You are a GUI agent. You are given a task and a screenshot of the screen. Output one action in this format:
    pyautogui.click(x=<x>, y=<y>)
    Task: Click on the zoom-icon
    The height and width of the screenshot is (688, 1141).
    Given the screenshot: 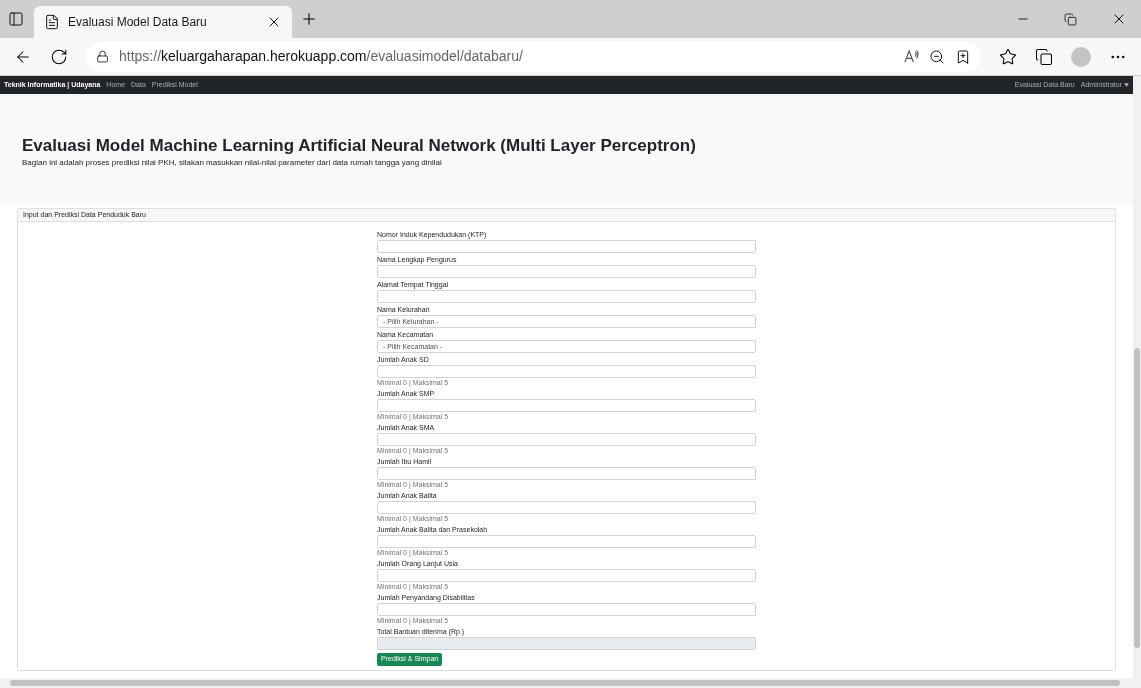 What is the action you would take?
    pyautogui.click(x=937, y=56)
    